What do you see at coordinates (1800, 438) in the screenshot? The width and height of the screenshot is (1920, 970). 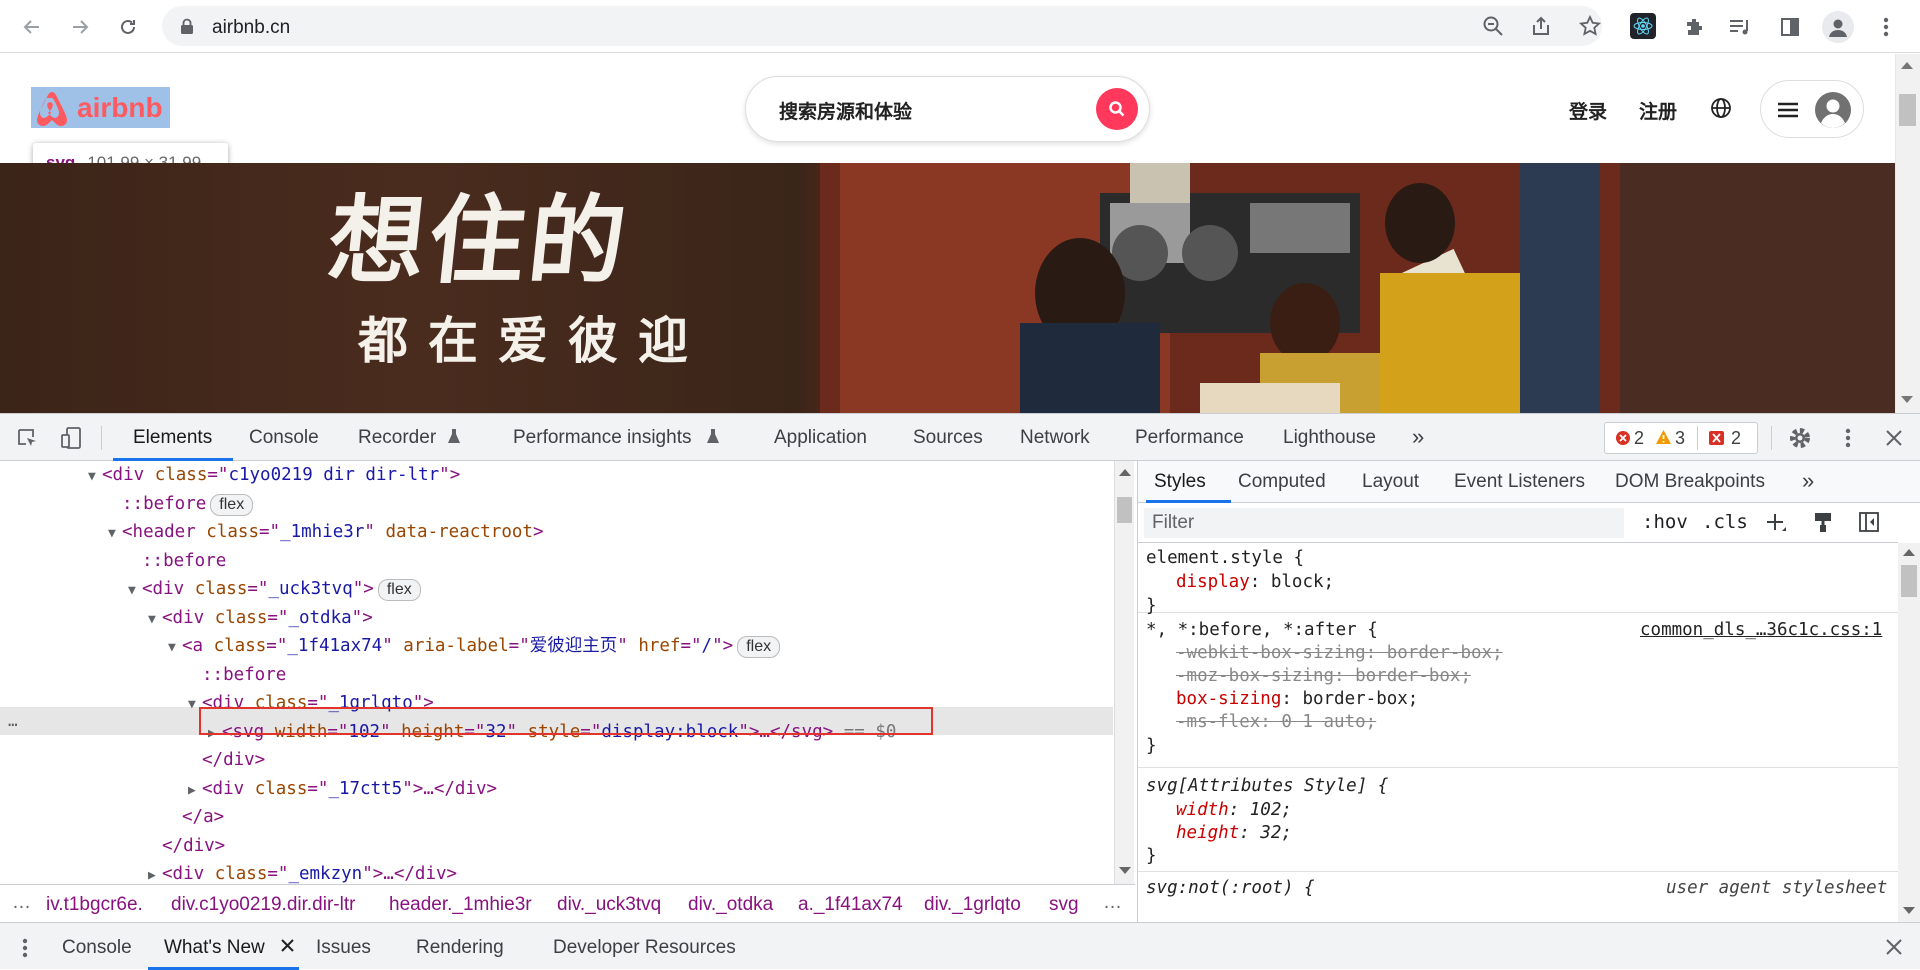 I see `settings-gear-icon` at bounding box center [1800, 438].